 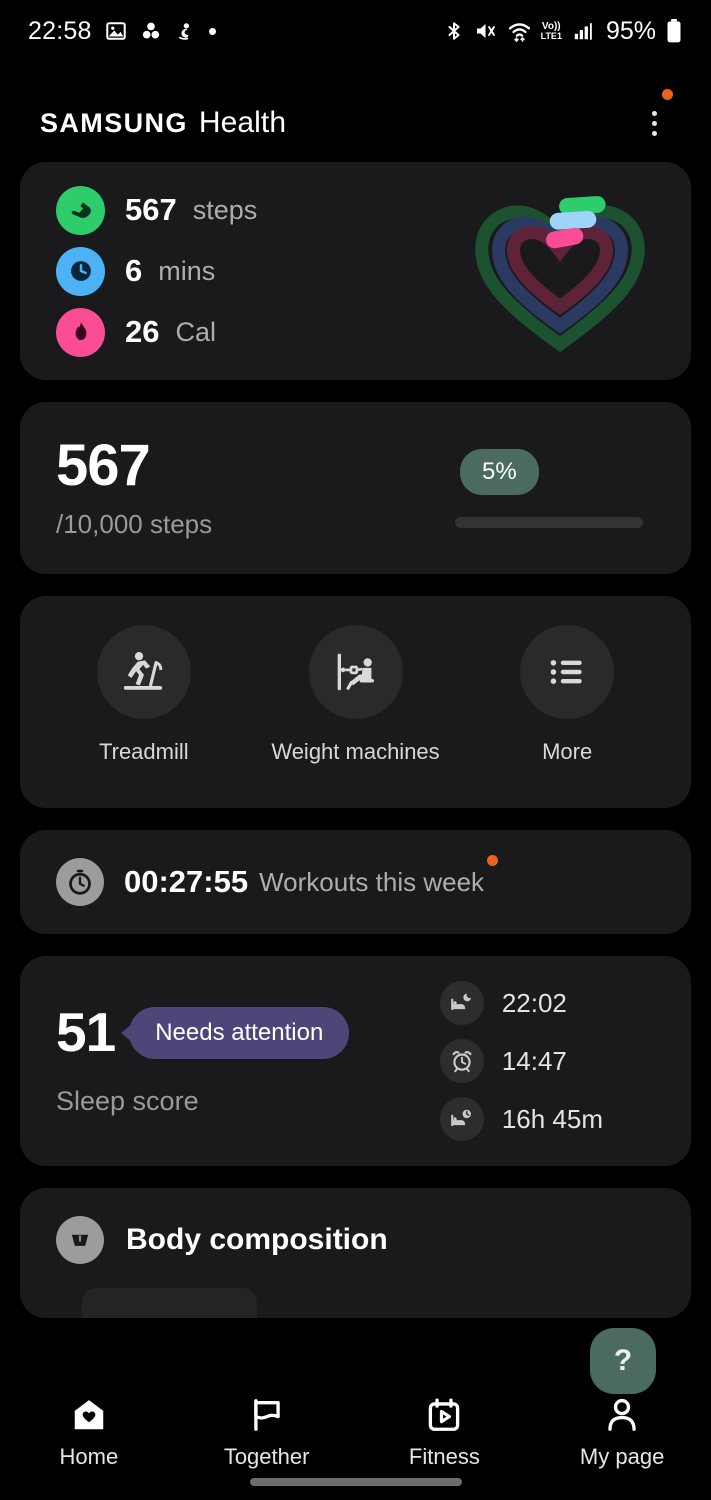 I want to click on sleep-score-value: 51, so click(x=86, y=1032).